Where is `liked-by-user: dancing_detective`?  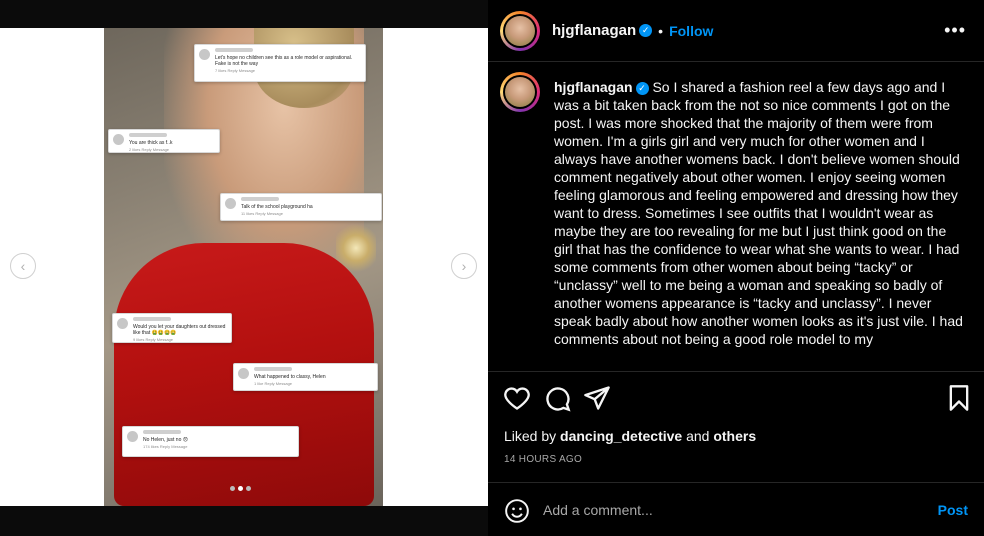 liked-by-user: dancing_detective is located at coordinates (621, 436).